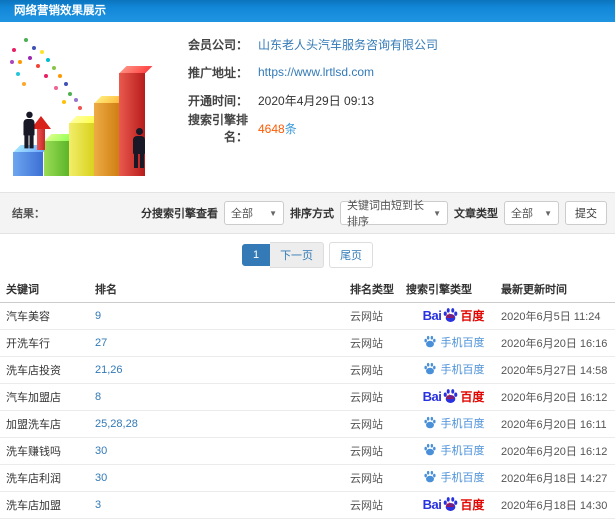 This screenshot has height=520, width=615. What do you see at coordinates (348, 45) in the screenshot?
I see `member-company-link: 山东老人头汽车服务咨询有限公司` at bounding box center [348, 45].